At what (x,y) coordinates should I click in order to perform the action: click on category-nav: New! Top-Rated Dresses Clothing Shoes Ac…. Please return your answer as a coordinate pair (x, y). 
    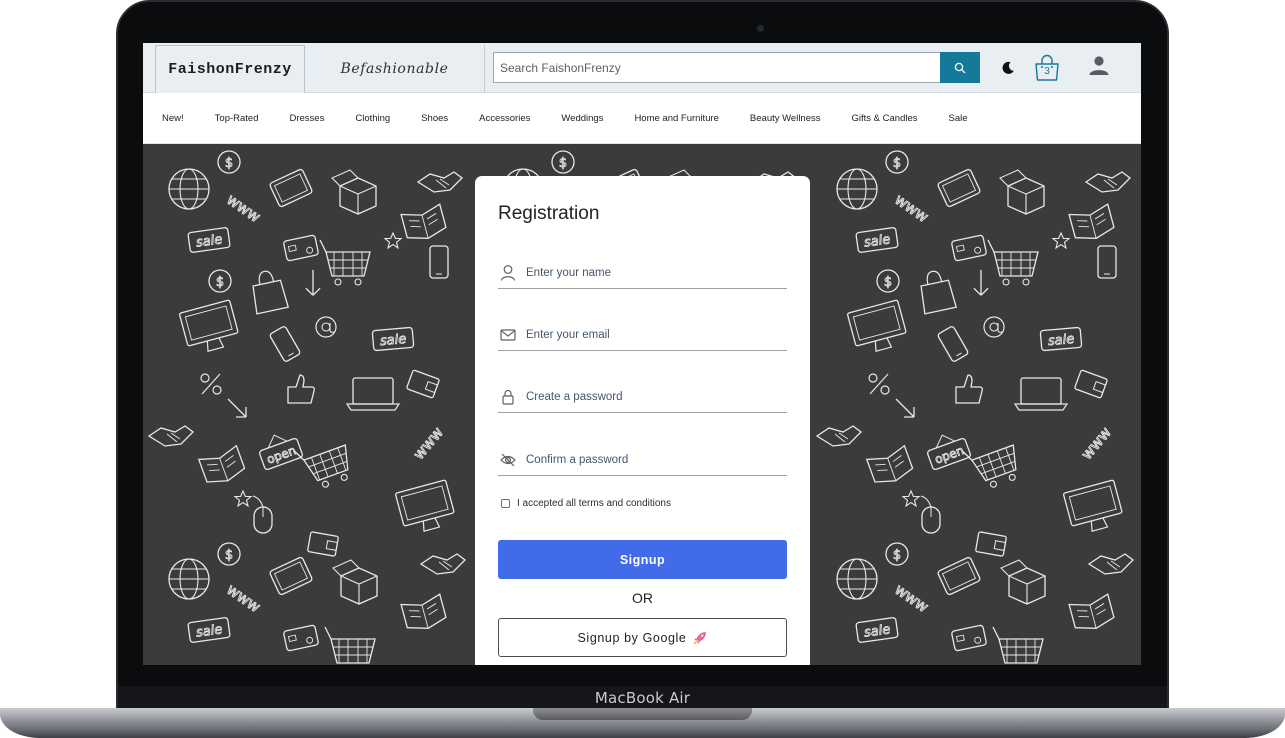
    Looking at the image, I should click on (642, 118).